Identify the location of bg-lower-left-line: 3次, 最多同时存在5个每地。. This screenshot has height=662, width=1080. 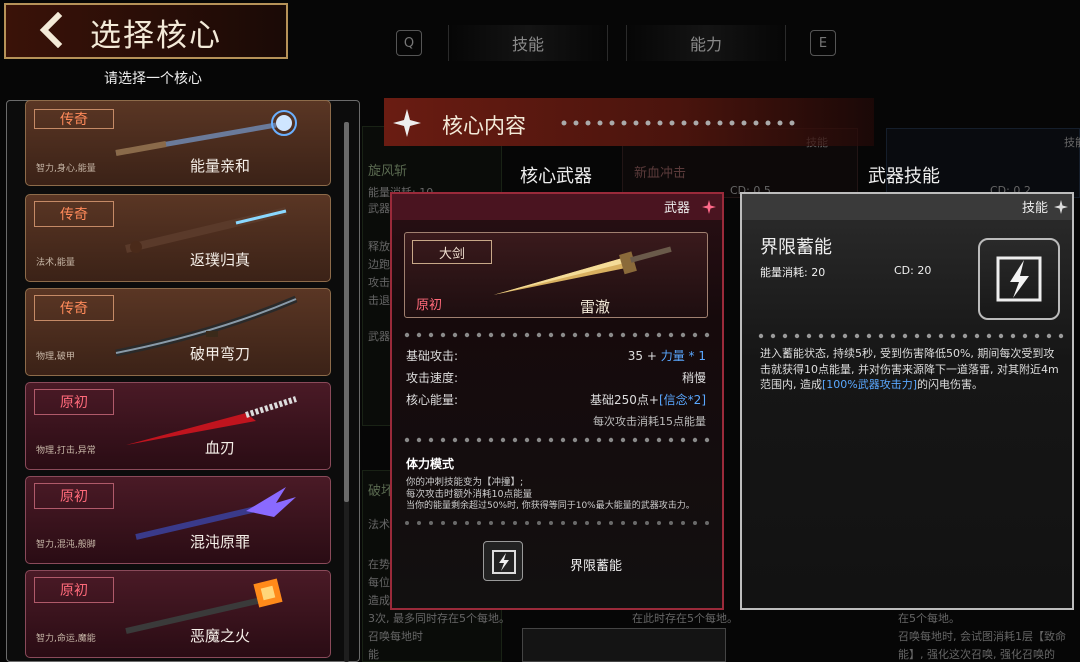
(439, 618).